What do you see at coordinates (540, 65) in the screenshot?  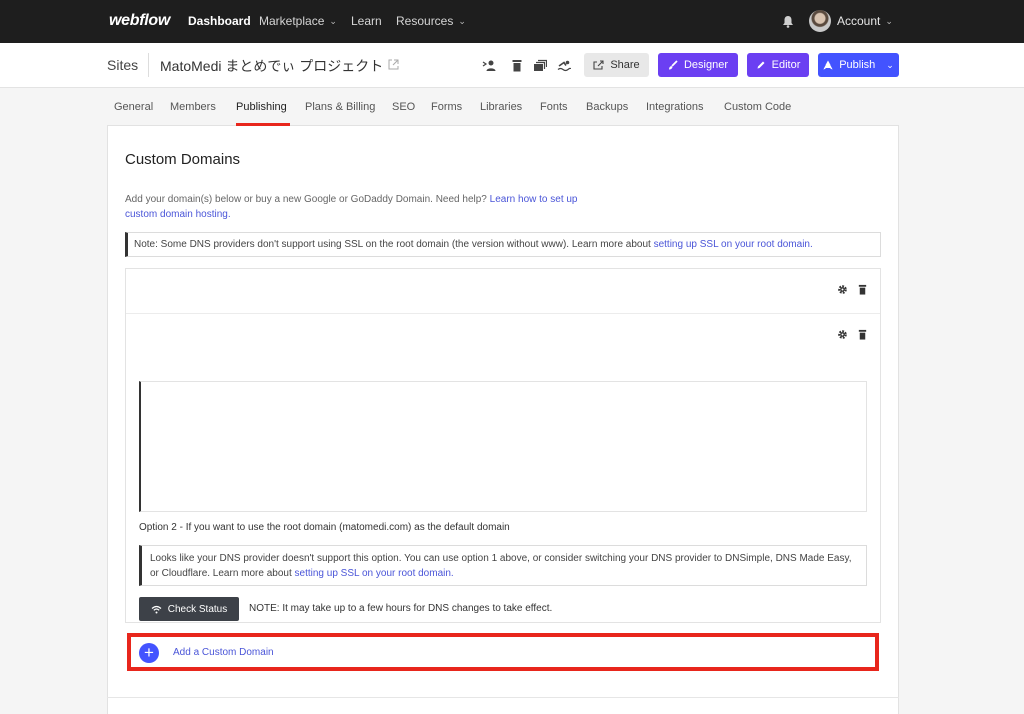 I see `stack-icon` at bounding box center [540, 65].